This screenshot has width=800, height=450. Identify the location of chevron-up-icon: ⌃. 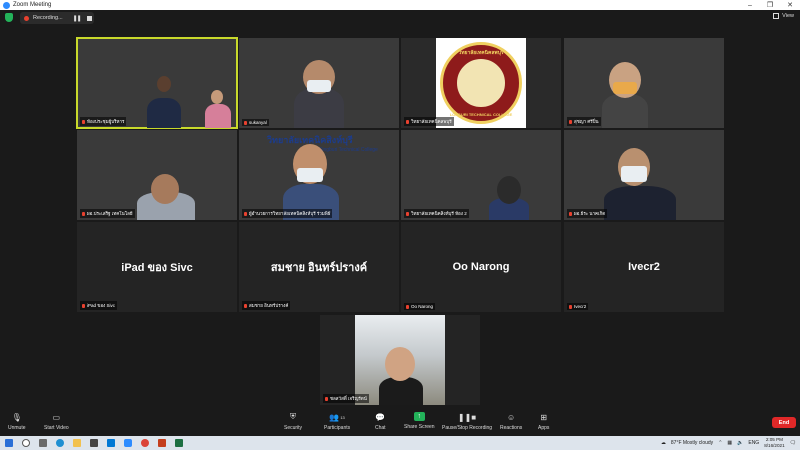
(720, 443).